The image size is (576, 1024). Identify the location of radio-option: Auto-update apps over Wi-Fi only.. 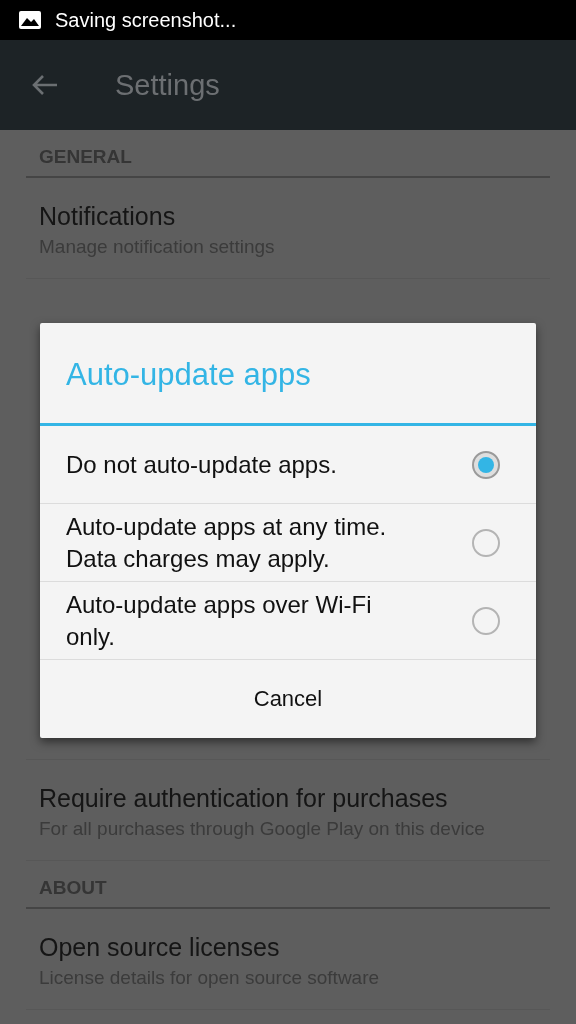
(288, 621).